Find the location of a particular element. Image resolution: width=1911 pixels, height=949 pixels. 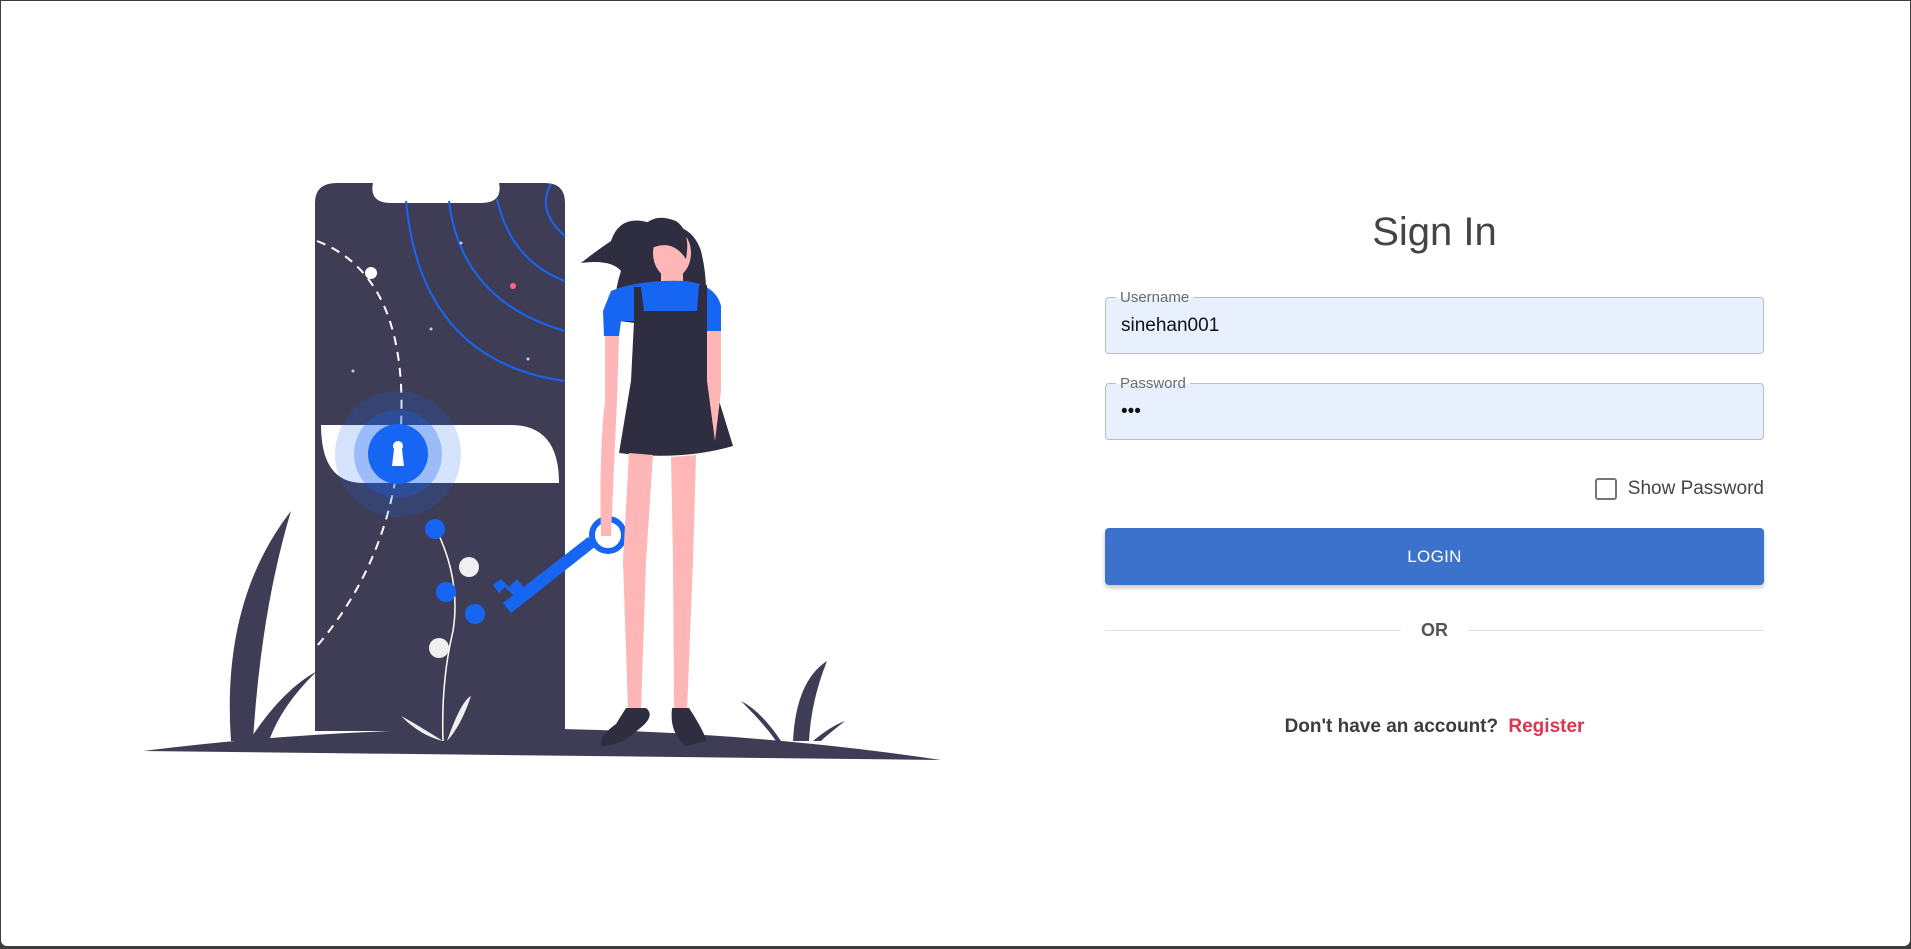

username-input is located at coordinates (1431, 325).